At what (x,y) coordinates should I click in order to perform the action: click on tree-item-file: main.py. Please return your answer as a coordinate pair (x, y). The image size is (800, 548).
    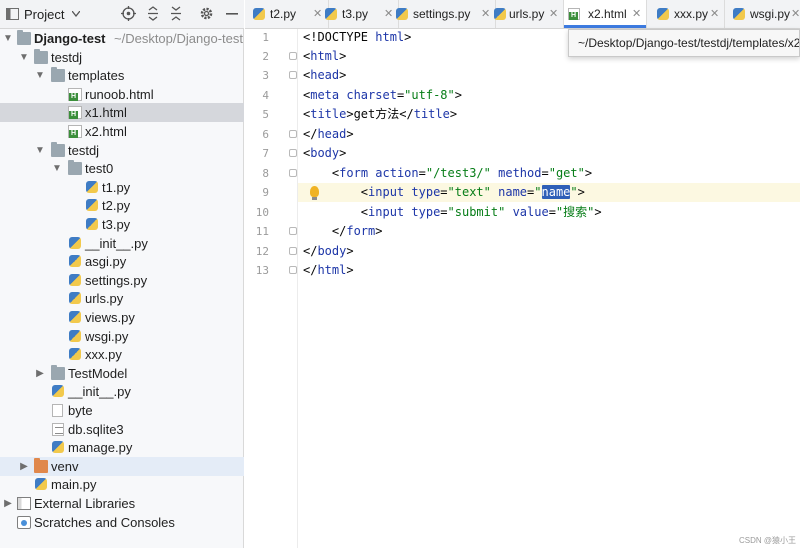
    Looking at the image, I should click on (122, 484).